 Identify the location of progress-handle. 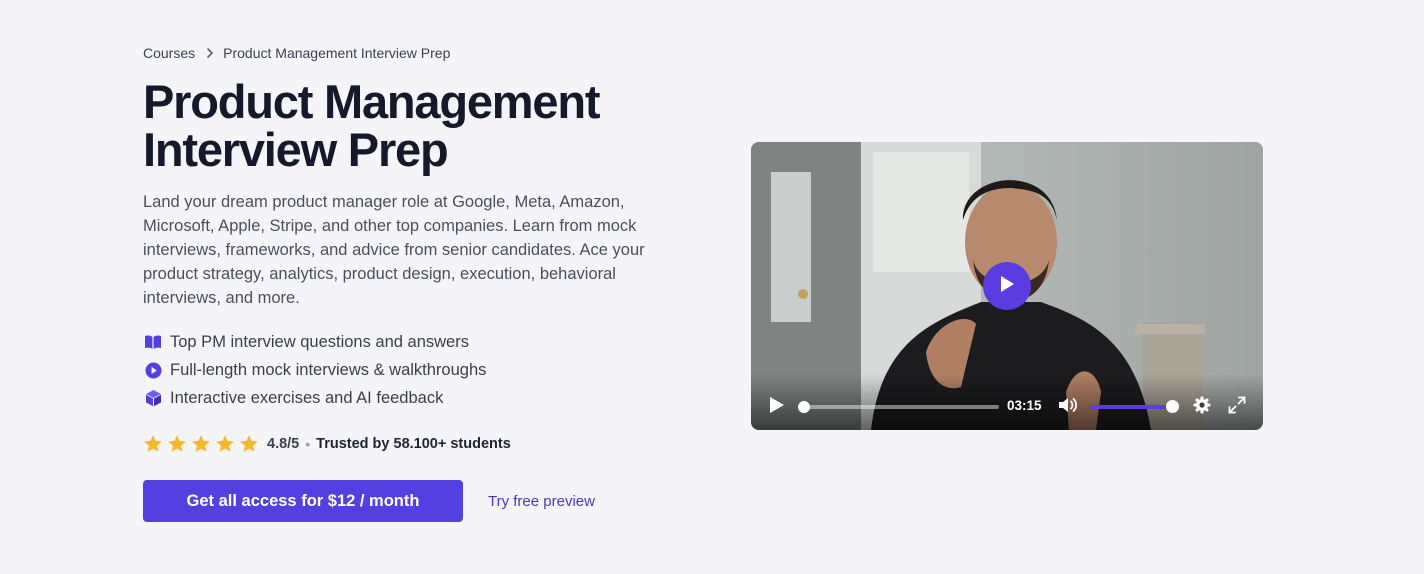
(804, 407).